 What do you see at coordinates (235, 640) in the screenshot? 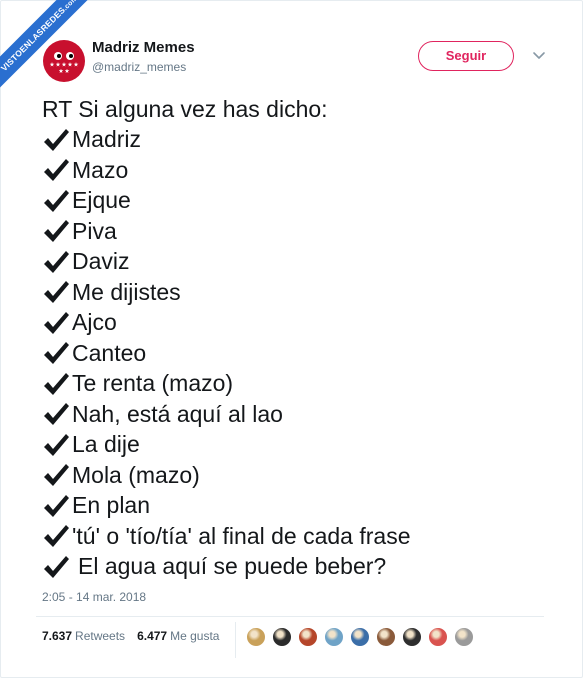
I see `stats-separator` at bounding box center [235, 640].